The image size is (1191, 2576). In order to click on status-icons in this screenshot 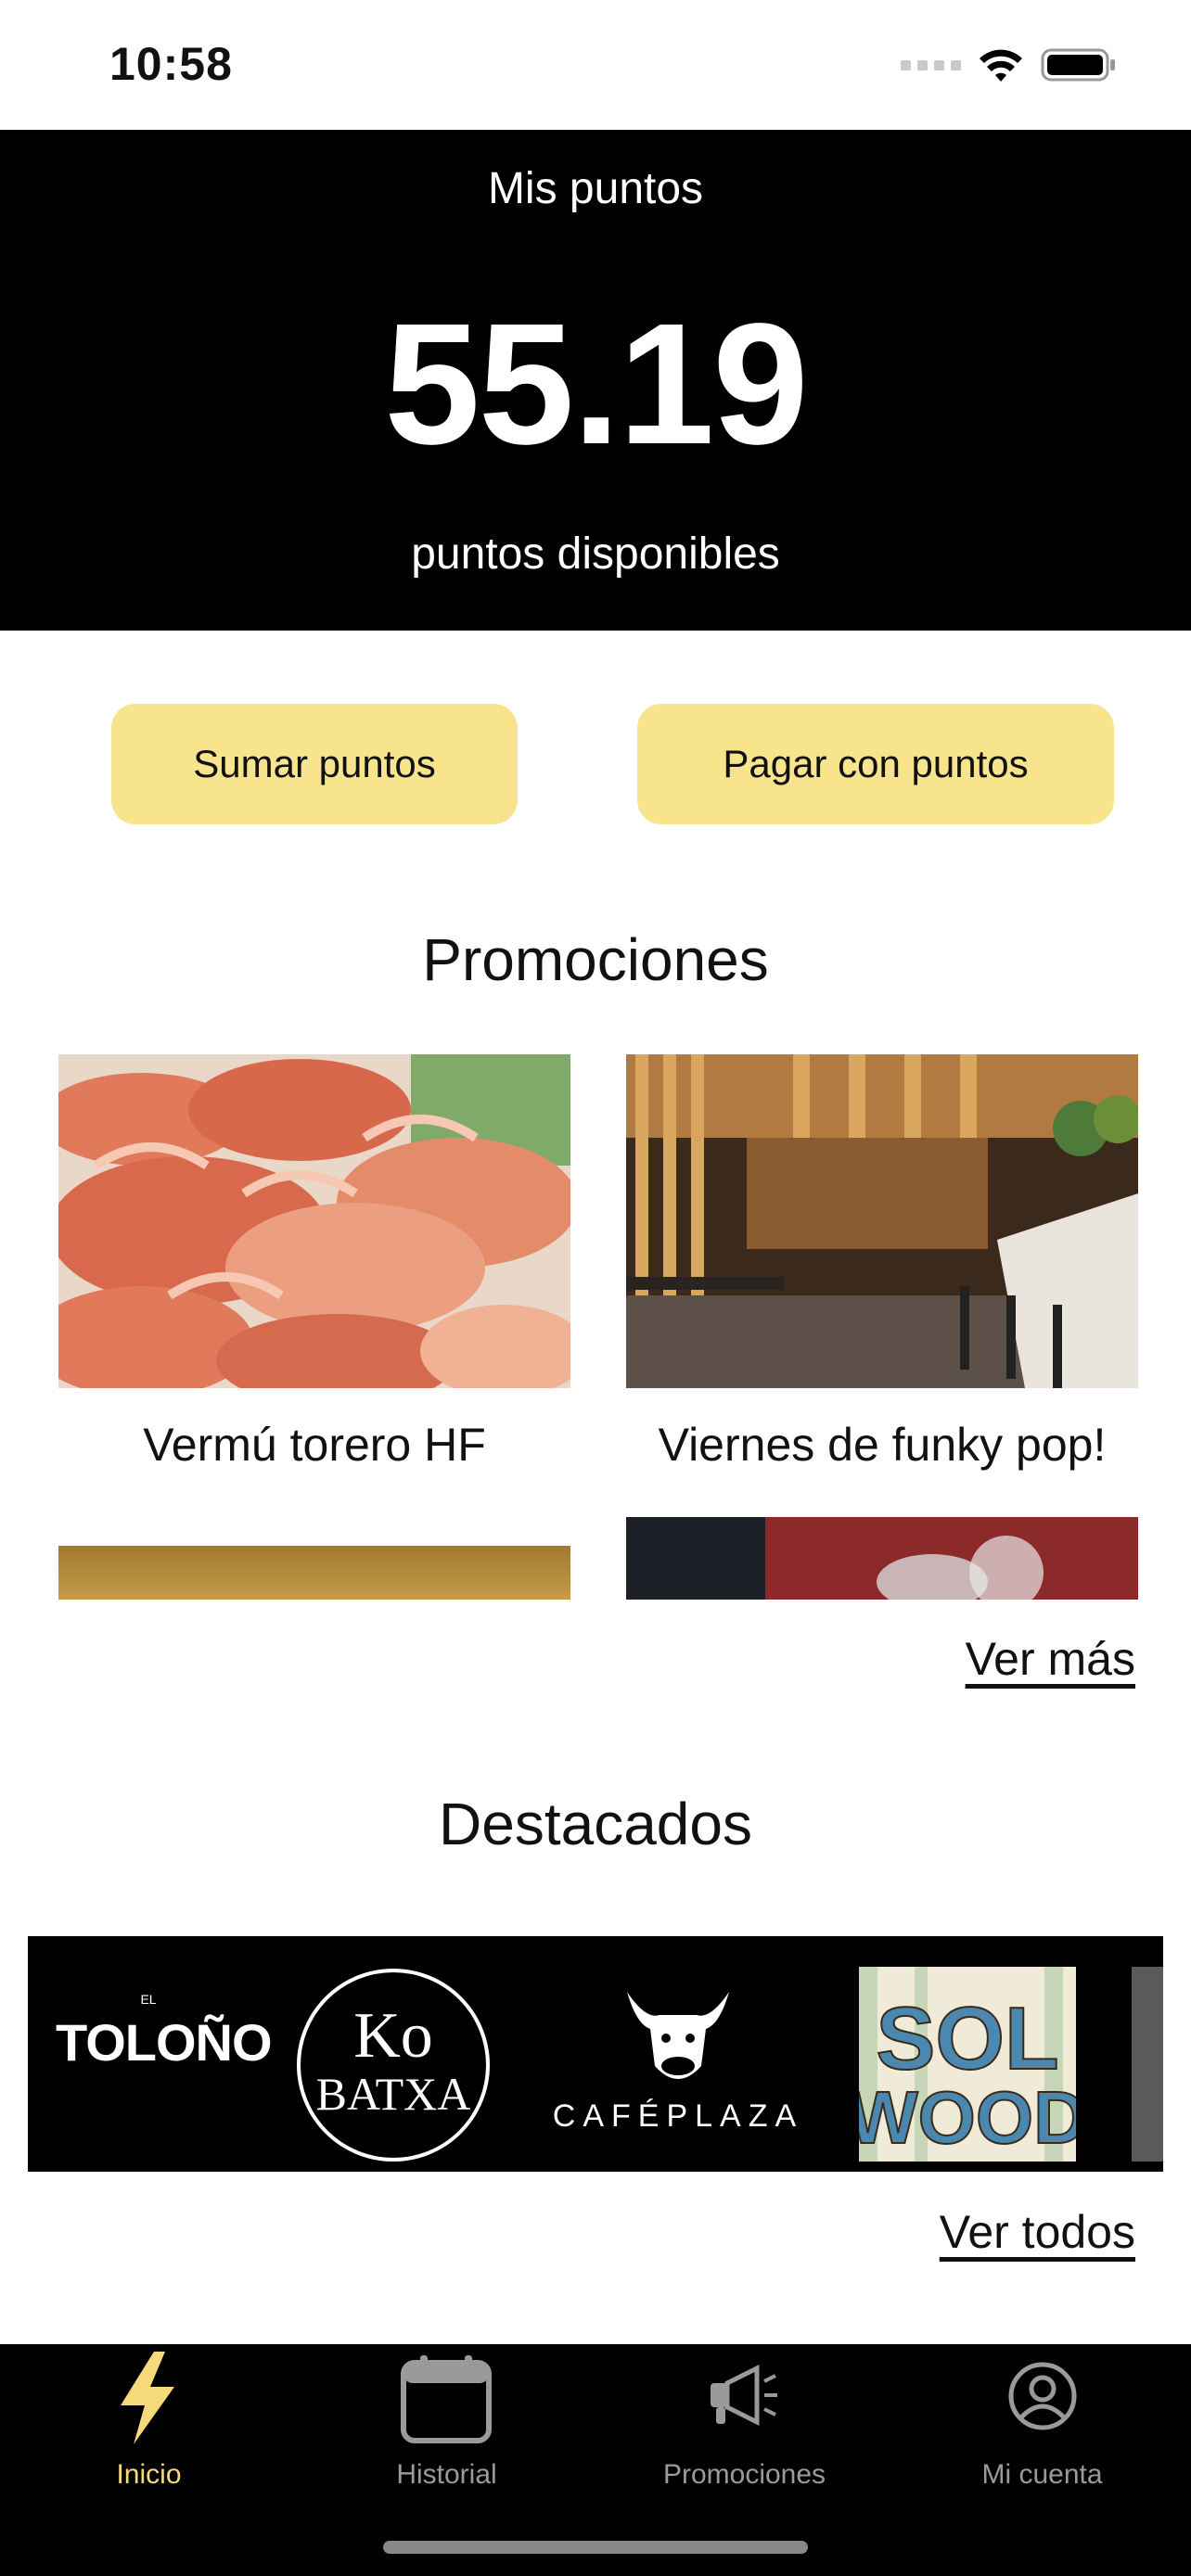, I will do `click(1009, 64)`.